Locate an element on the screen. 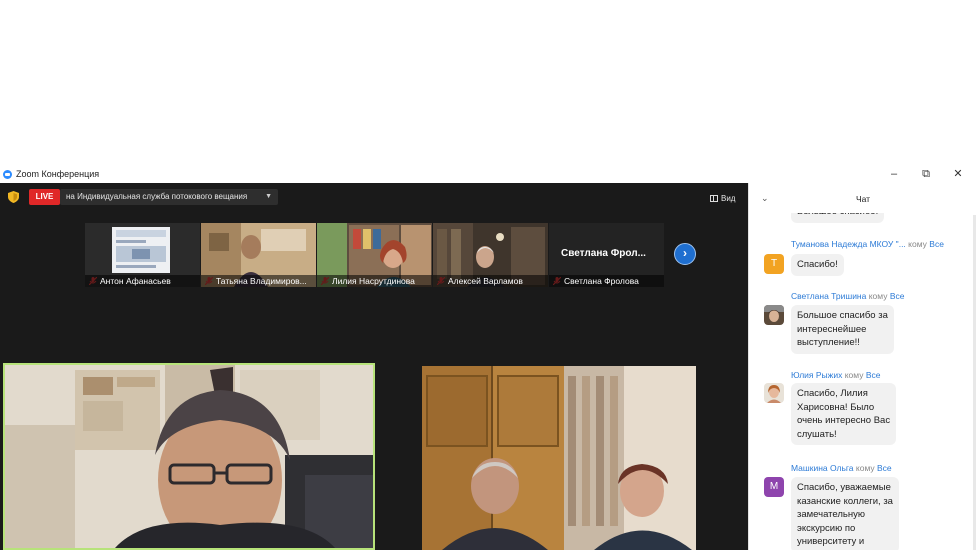 Image resolution: width=980 pixels, height=550 pixels. view-button: Вид is located at coordinates (722, 198).